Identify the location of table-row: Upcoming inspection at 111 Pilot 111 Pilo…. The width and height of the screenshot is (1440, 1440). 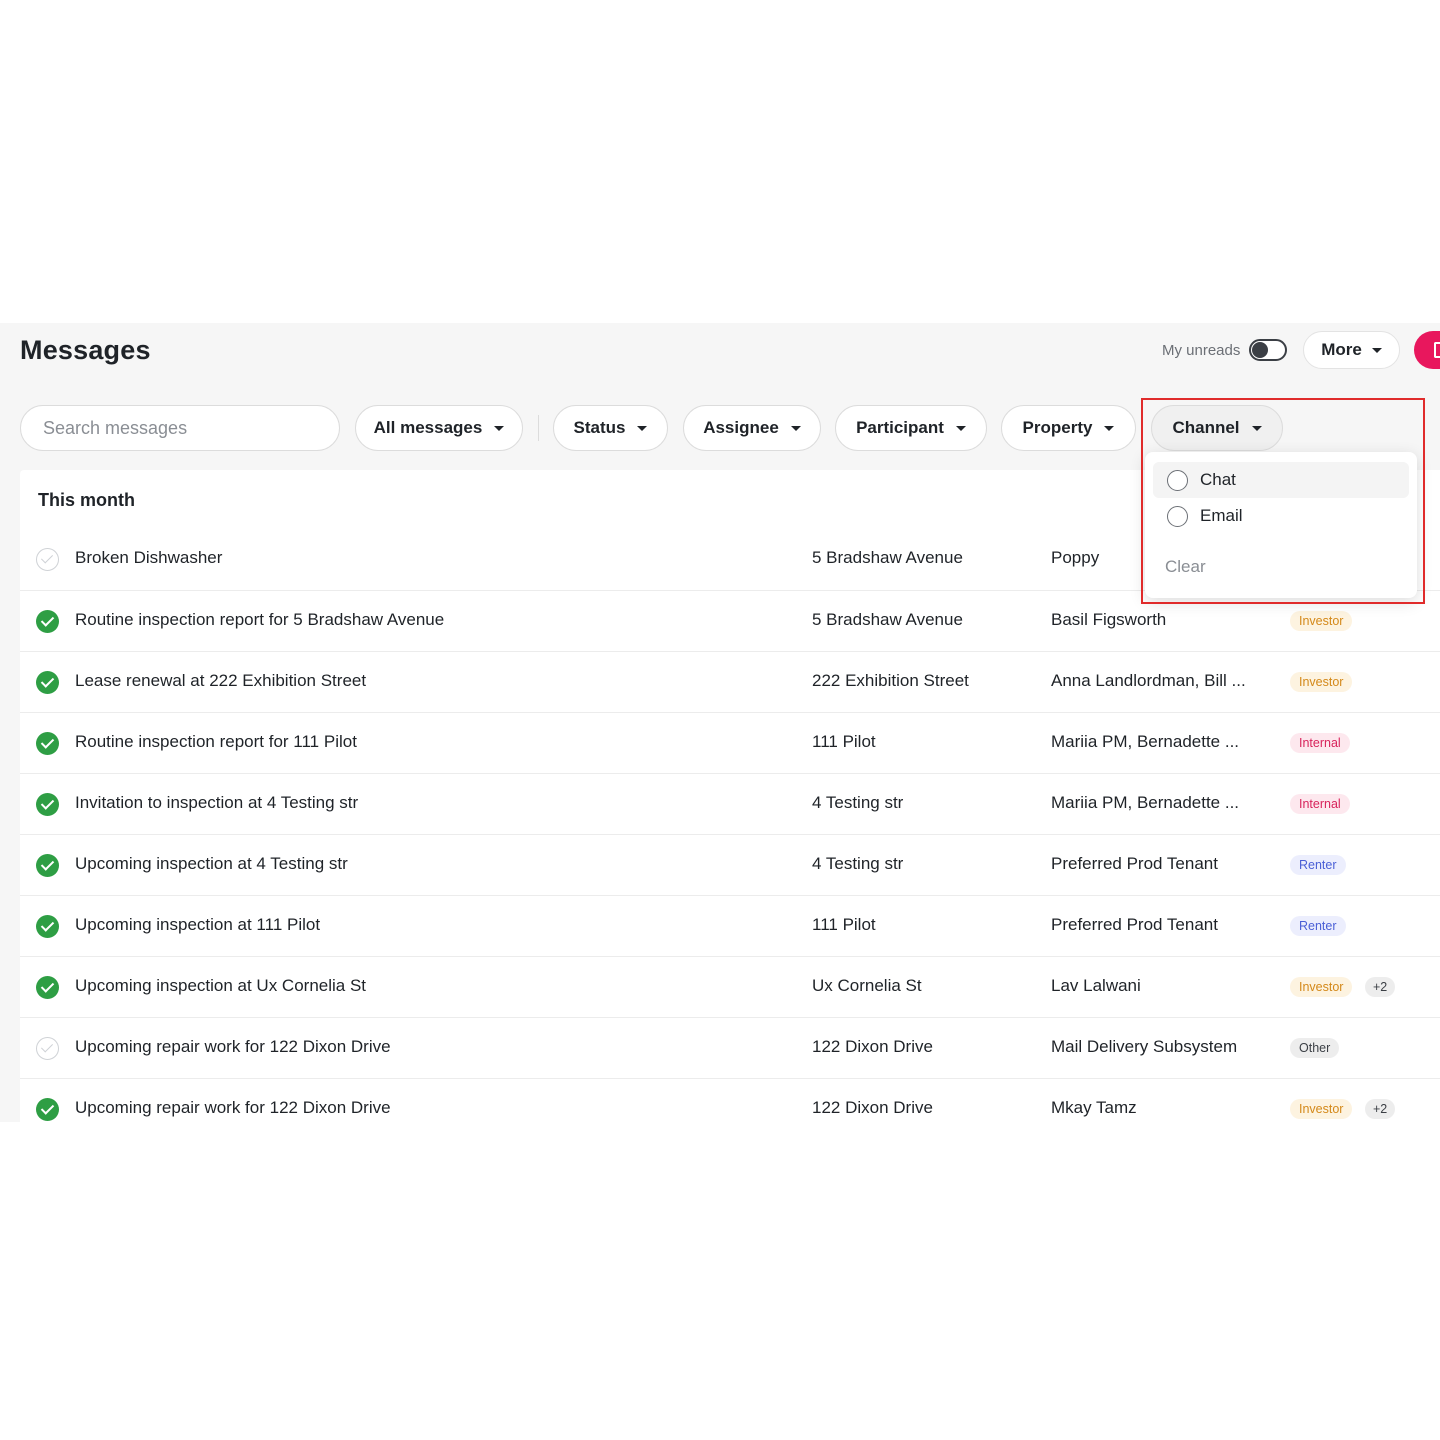
(730, 925).